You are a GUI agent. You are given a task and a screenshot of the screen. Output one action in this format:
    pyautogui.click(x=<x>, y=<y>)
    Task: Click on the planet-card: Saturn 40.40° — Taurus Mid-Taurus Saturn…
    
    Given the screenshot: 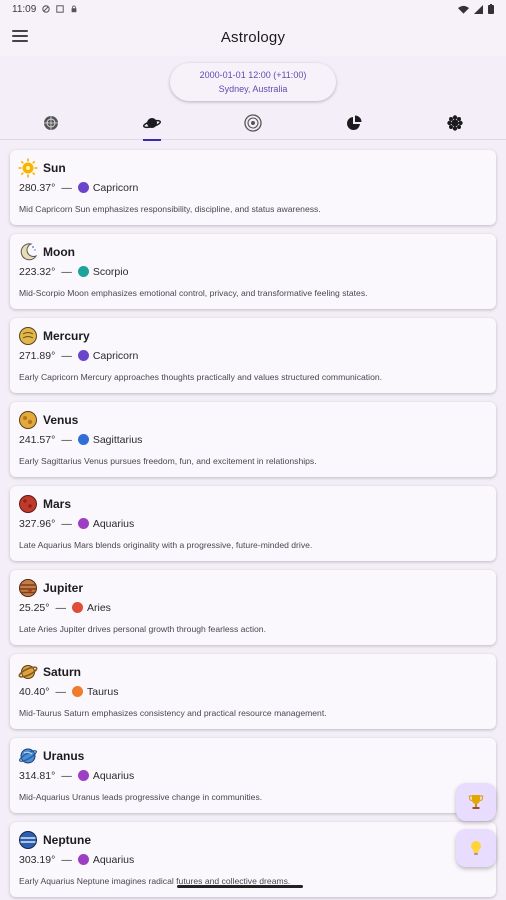 What is the action you would take?
    pyautogui.click(x=253, y=691)
    